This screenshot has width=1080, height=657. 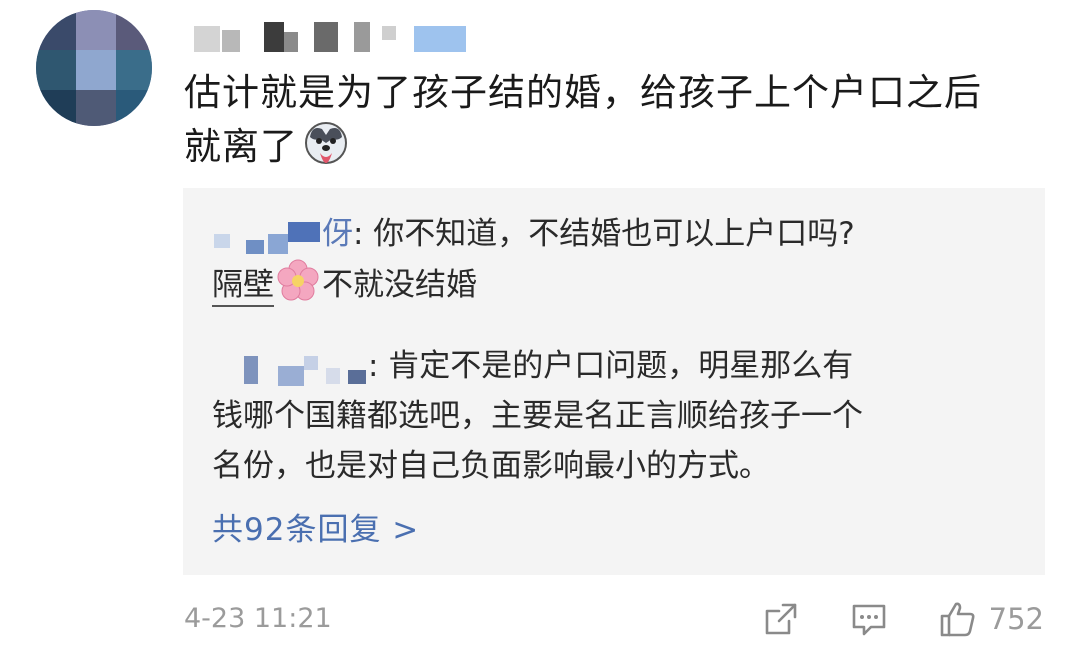 I want to click on reply-text-line-1: : 肯定不是的户口问题，明星那么有, so click(x=611, y=366).